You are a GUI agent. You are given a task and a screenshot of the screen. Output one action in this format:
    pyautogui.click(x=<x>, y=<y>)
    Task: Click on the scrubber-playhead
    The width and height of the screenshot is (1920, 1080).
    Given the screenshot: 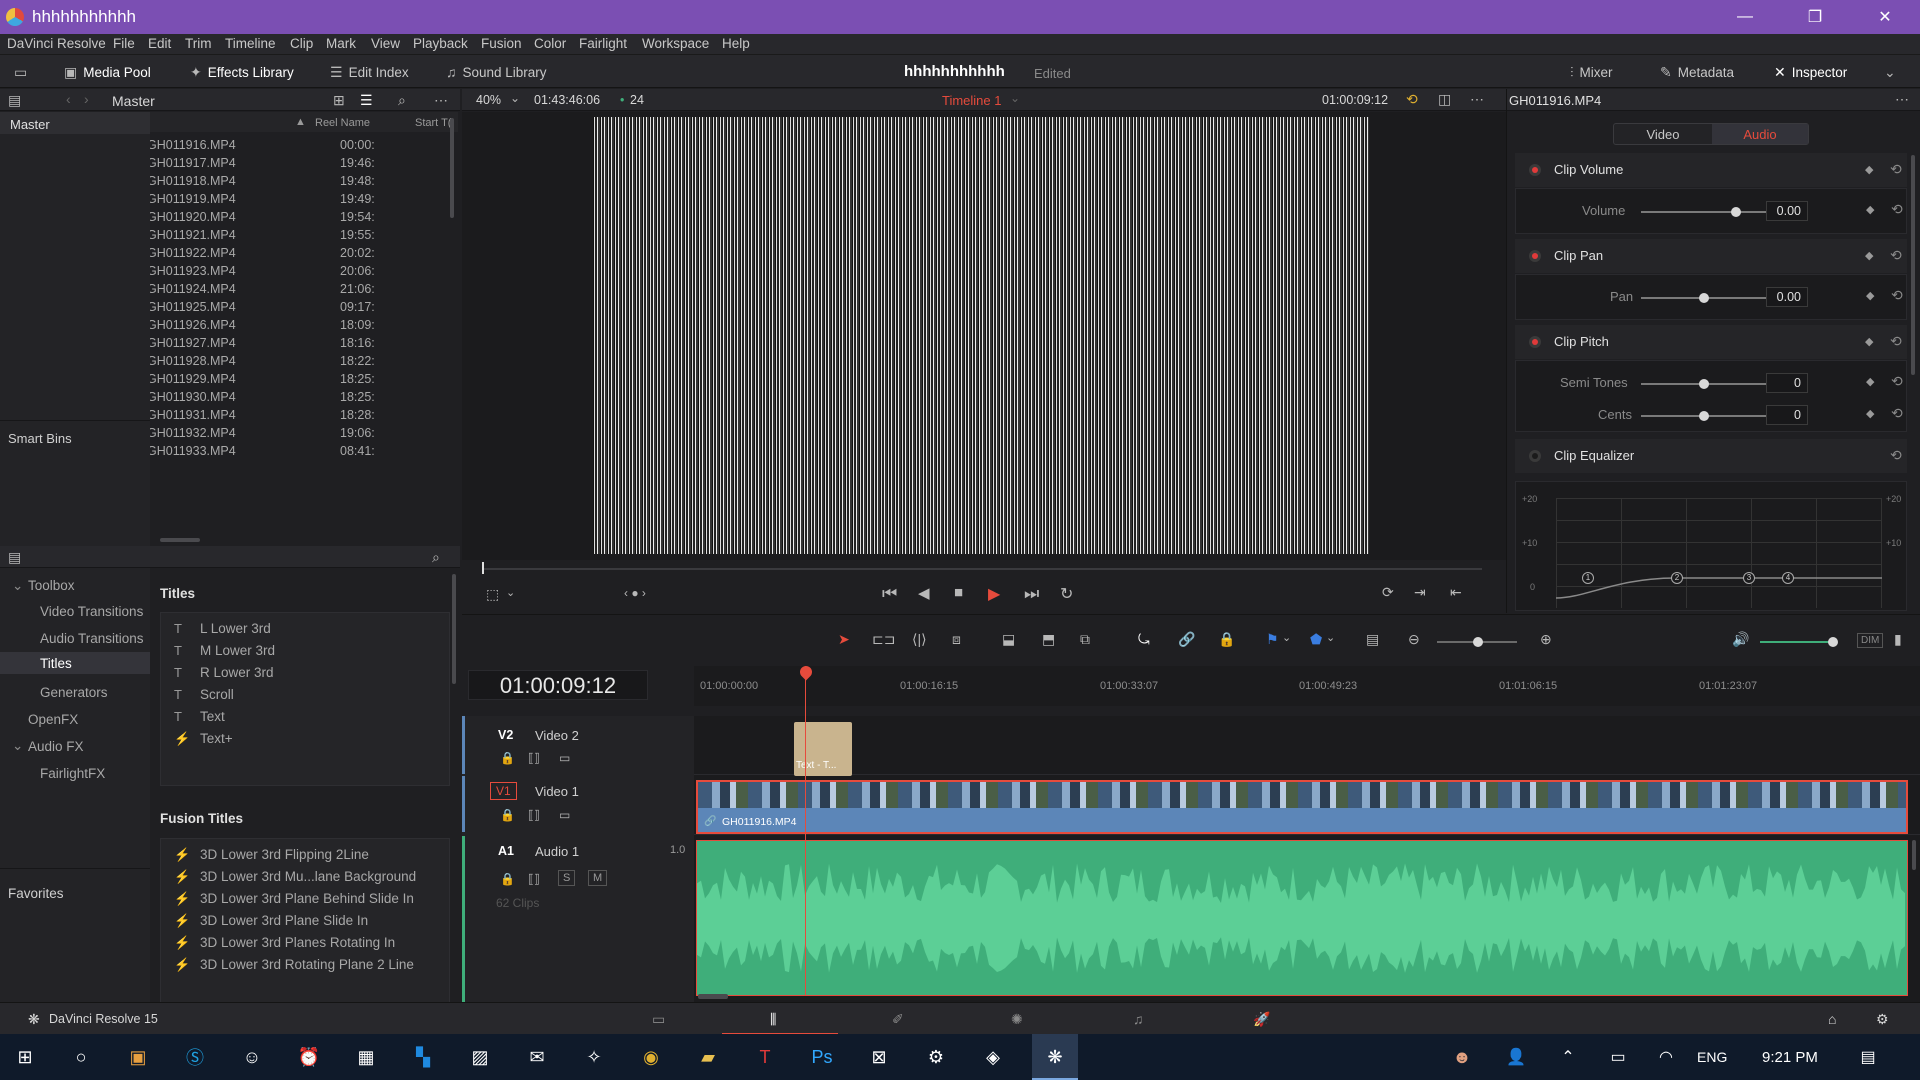 What is the action you would take?
    pyautogui.click(x=483, y=568)
    